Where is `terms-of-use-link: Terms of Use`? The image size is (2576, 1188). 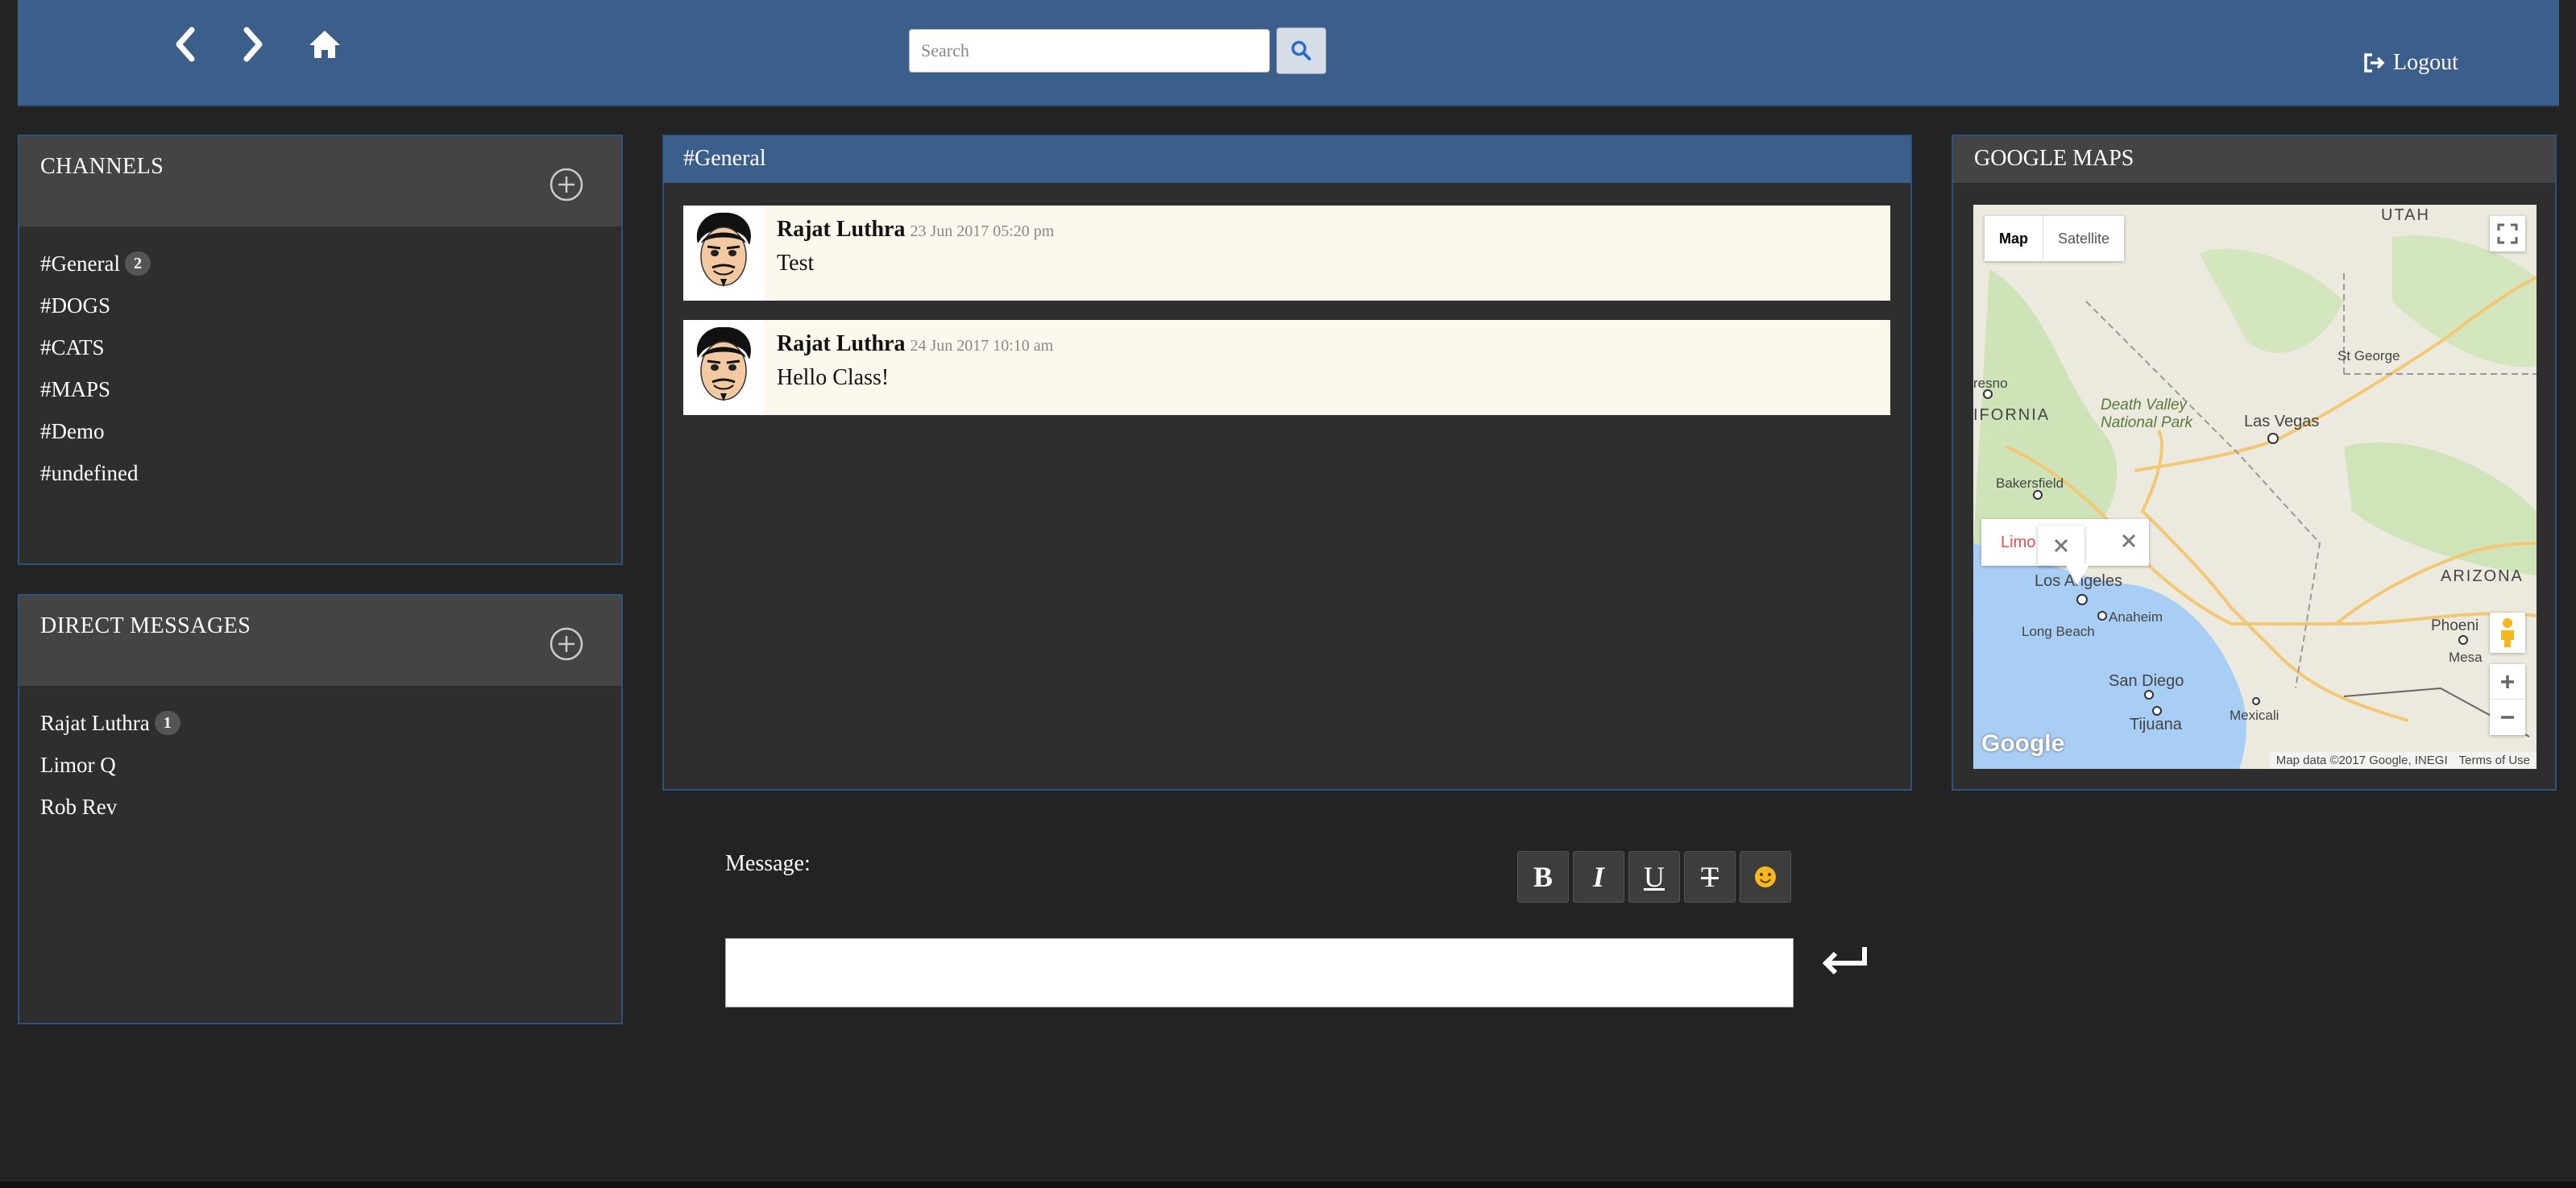
terms-of-use-link: Terms of Use is located at coordinates (2494, 760).